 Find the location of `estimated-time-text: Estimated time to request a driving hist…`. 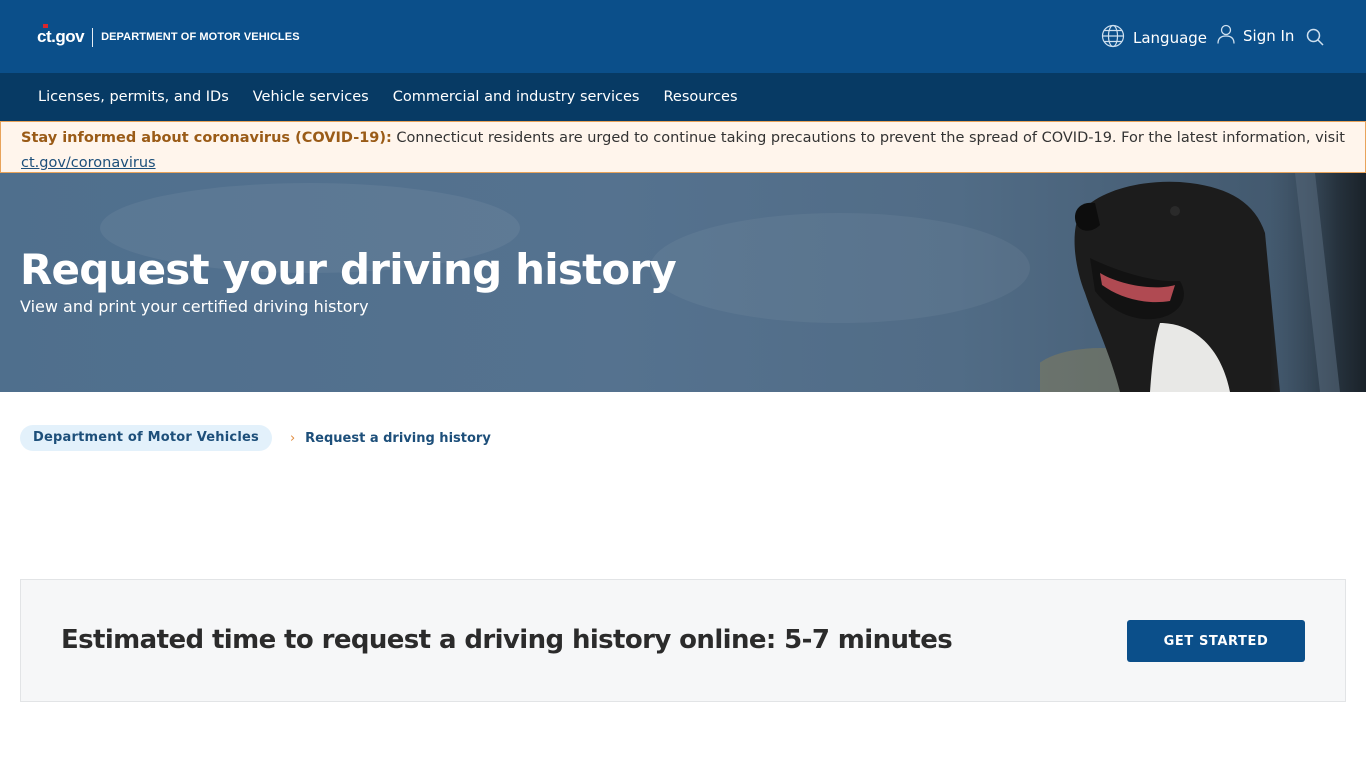

estimated-time-text: Estimated time to request a driving hist… is located at coordinates (507, 640).